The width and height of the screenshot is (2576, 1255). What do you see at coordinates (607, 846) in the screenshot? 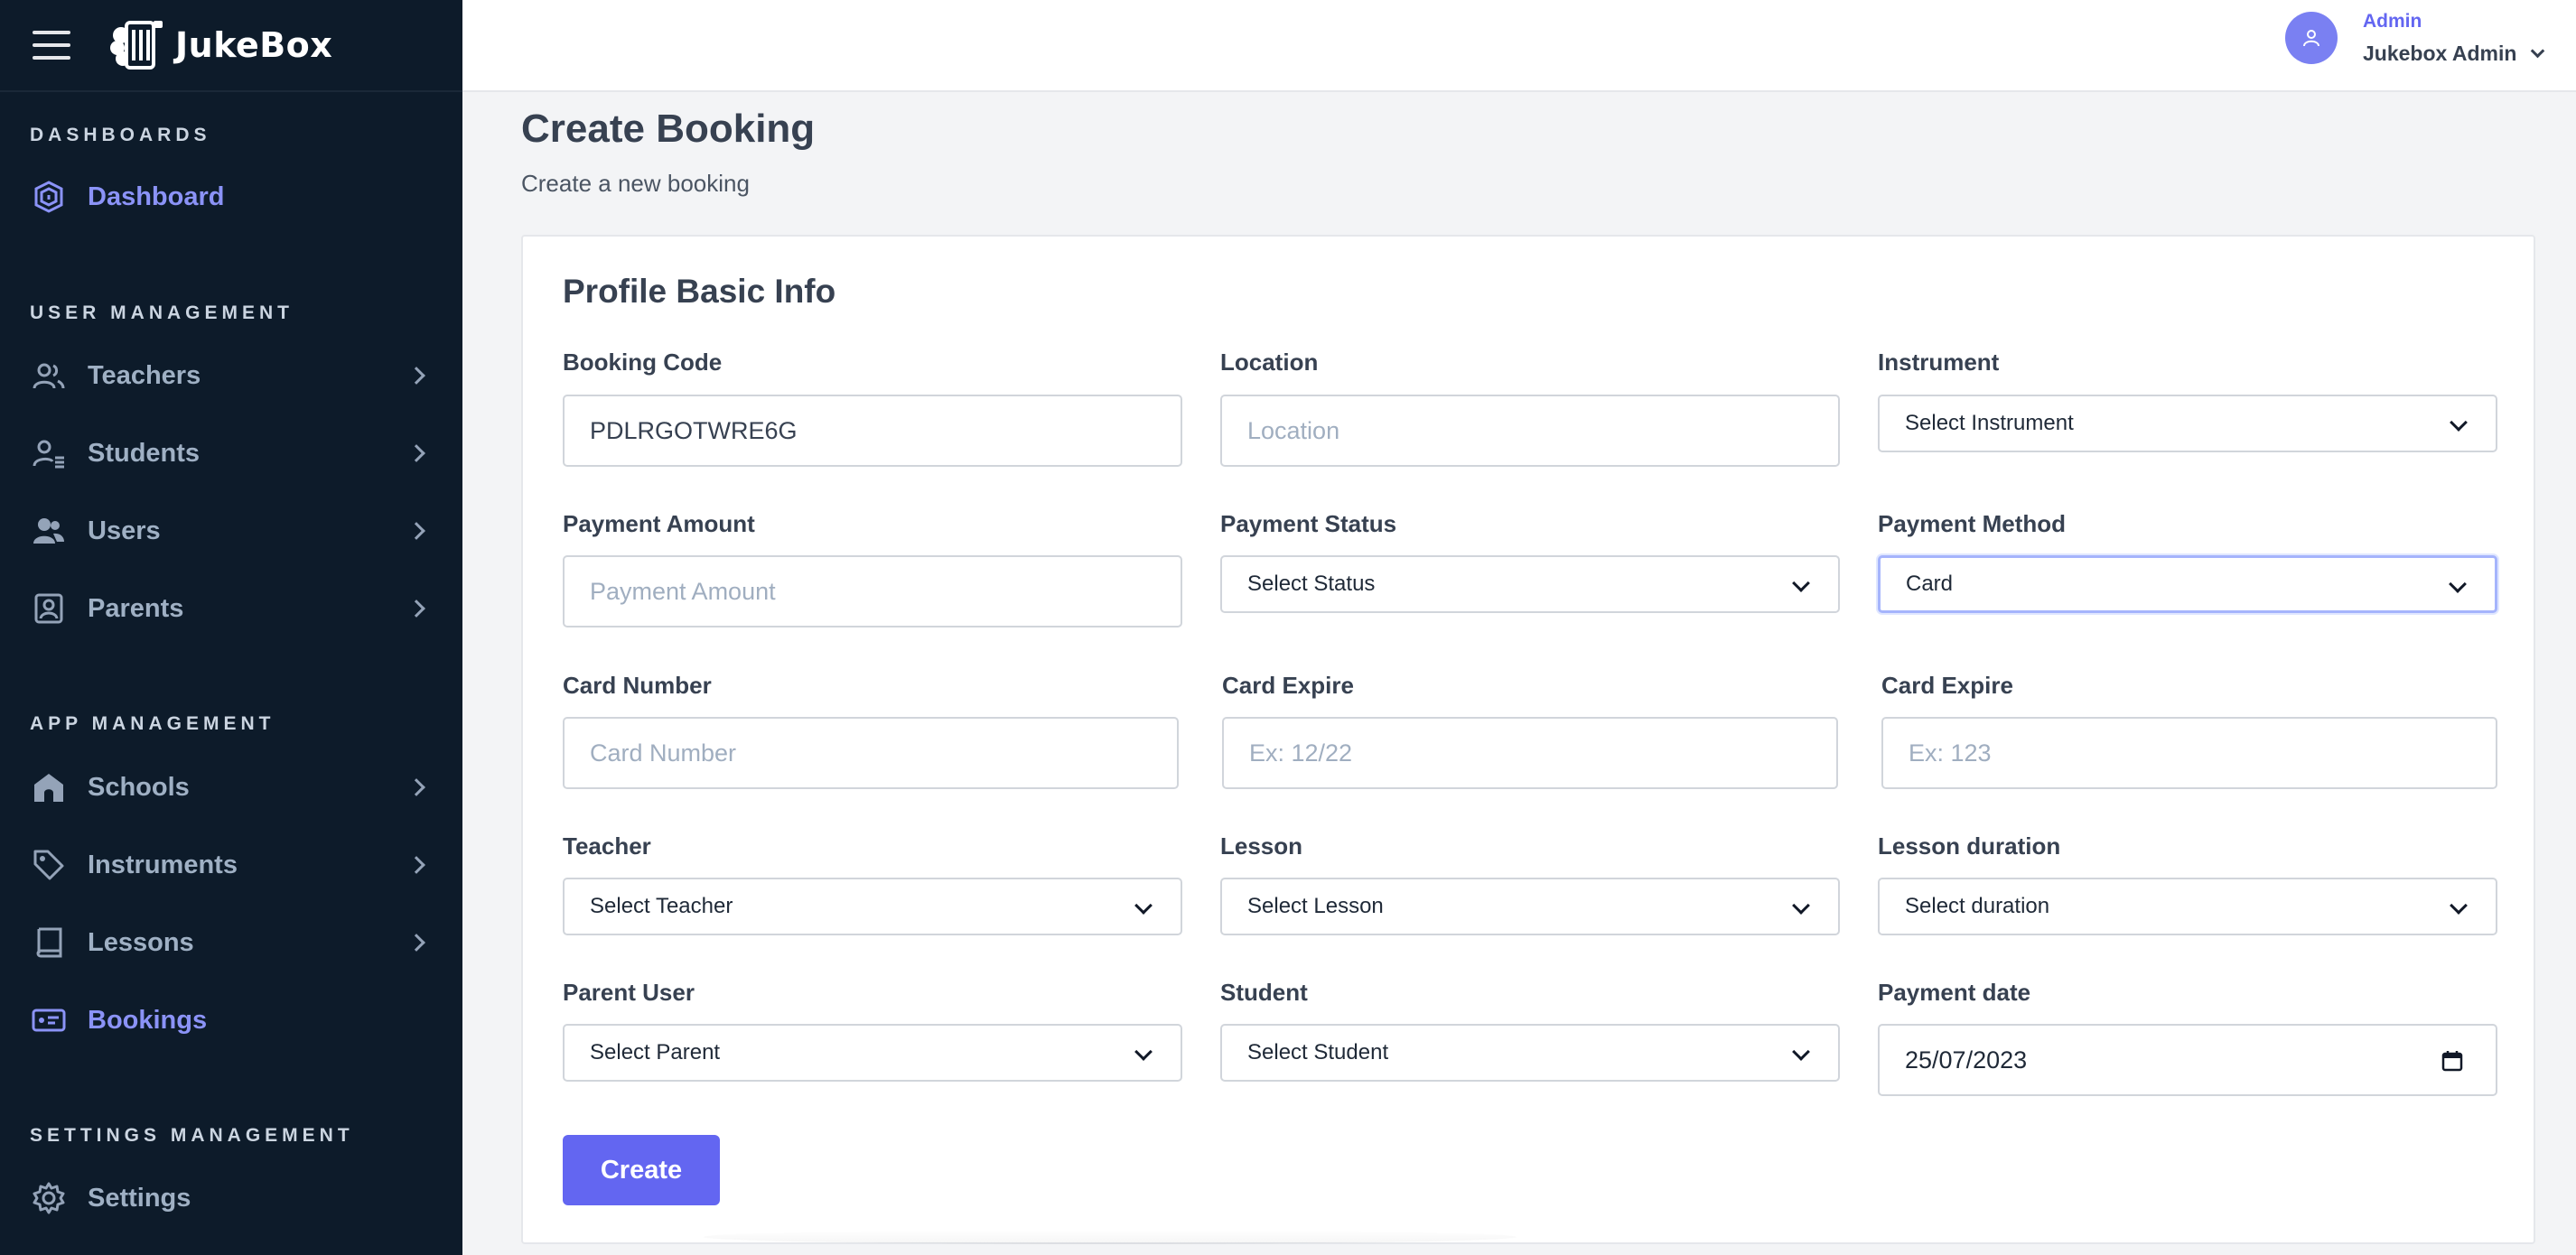
I see `teacher-label: Teacher` at bounding box center [607, 846].